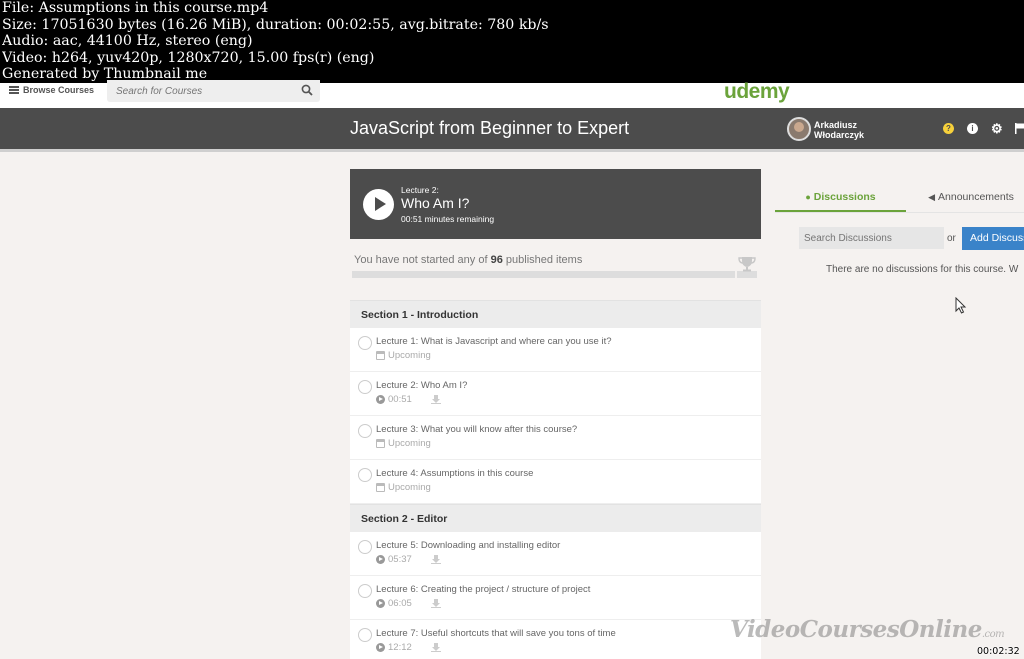 Image resolution: width=1024 pixels, height=659 pixels. What do you see at coordinates (400, 559) in the screenshot?
I see `lecture-duration: 05:37` at bounding box center [400, 559].